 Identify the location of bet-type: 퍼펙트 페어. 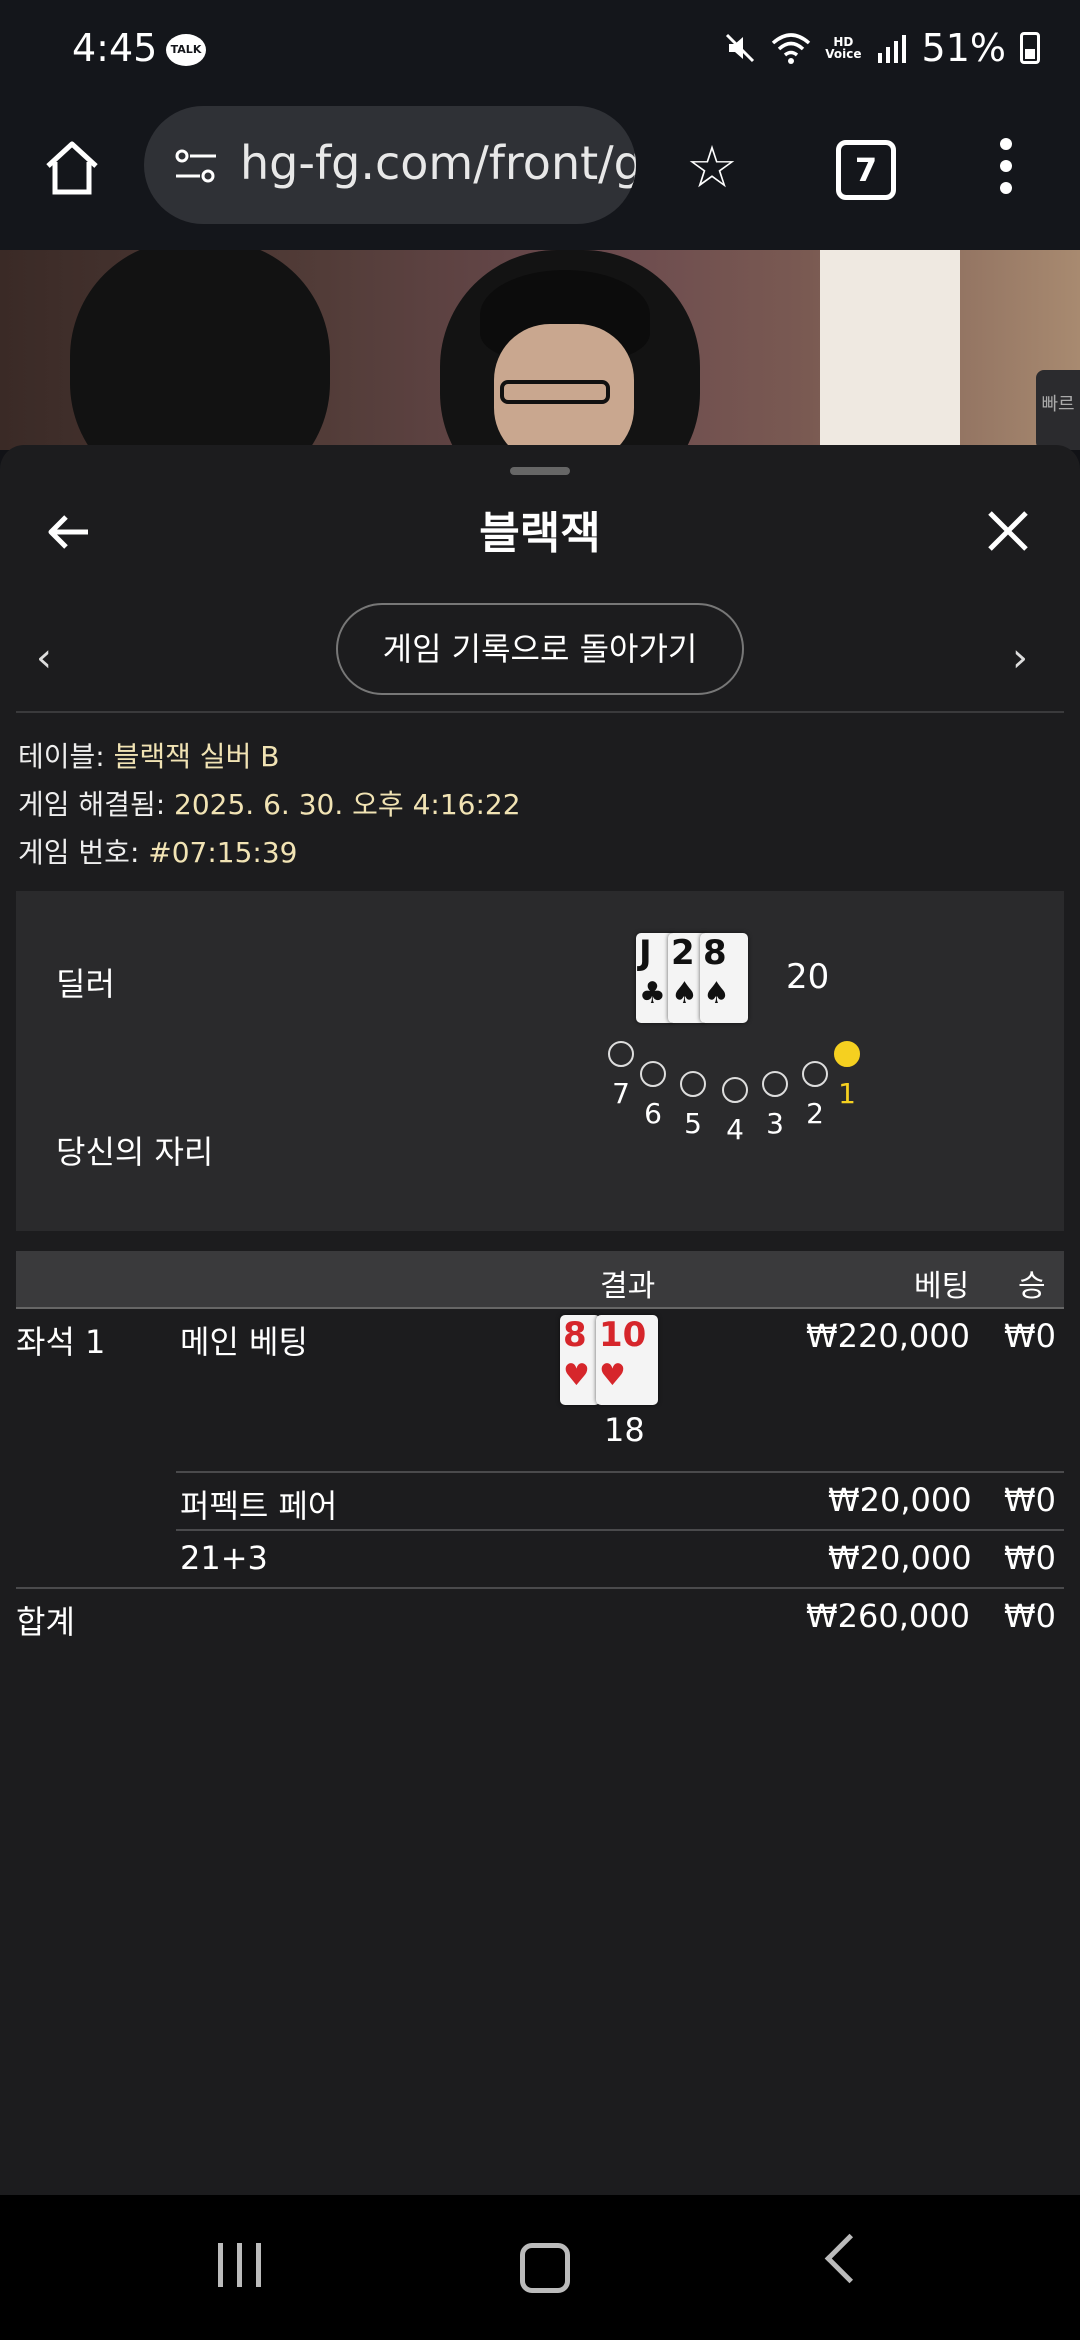
(259, 1506).